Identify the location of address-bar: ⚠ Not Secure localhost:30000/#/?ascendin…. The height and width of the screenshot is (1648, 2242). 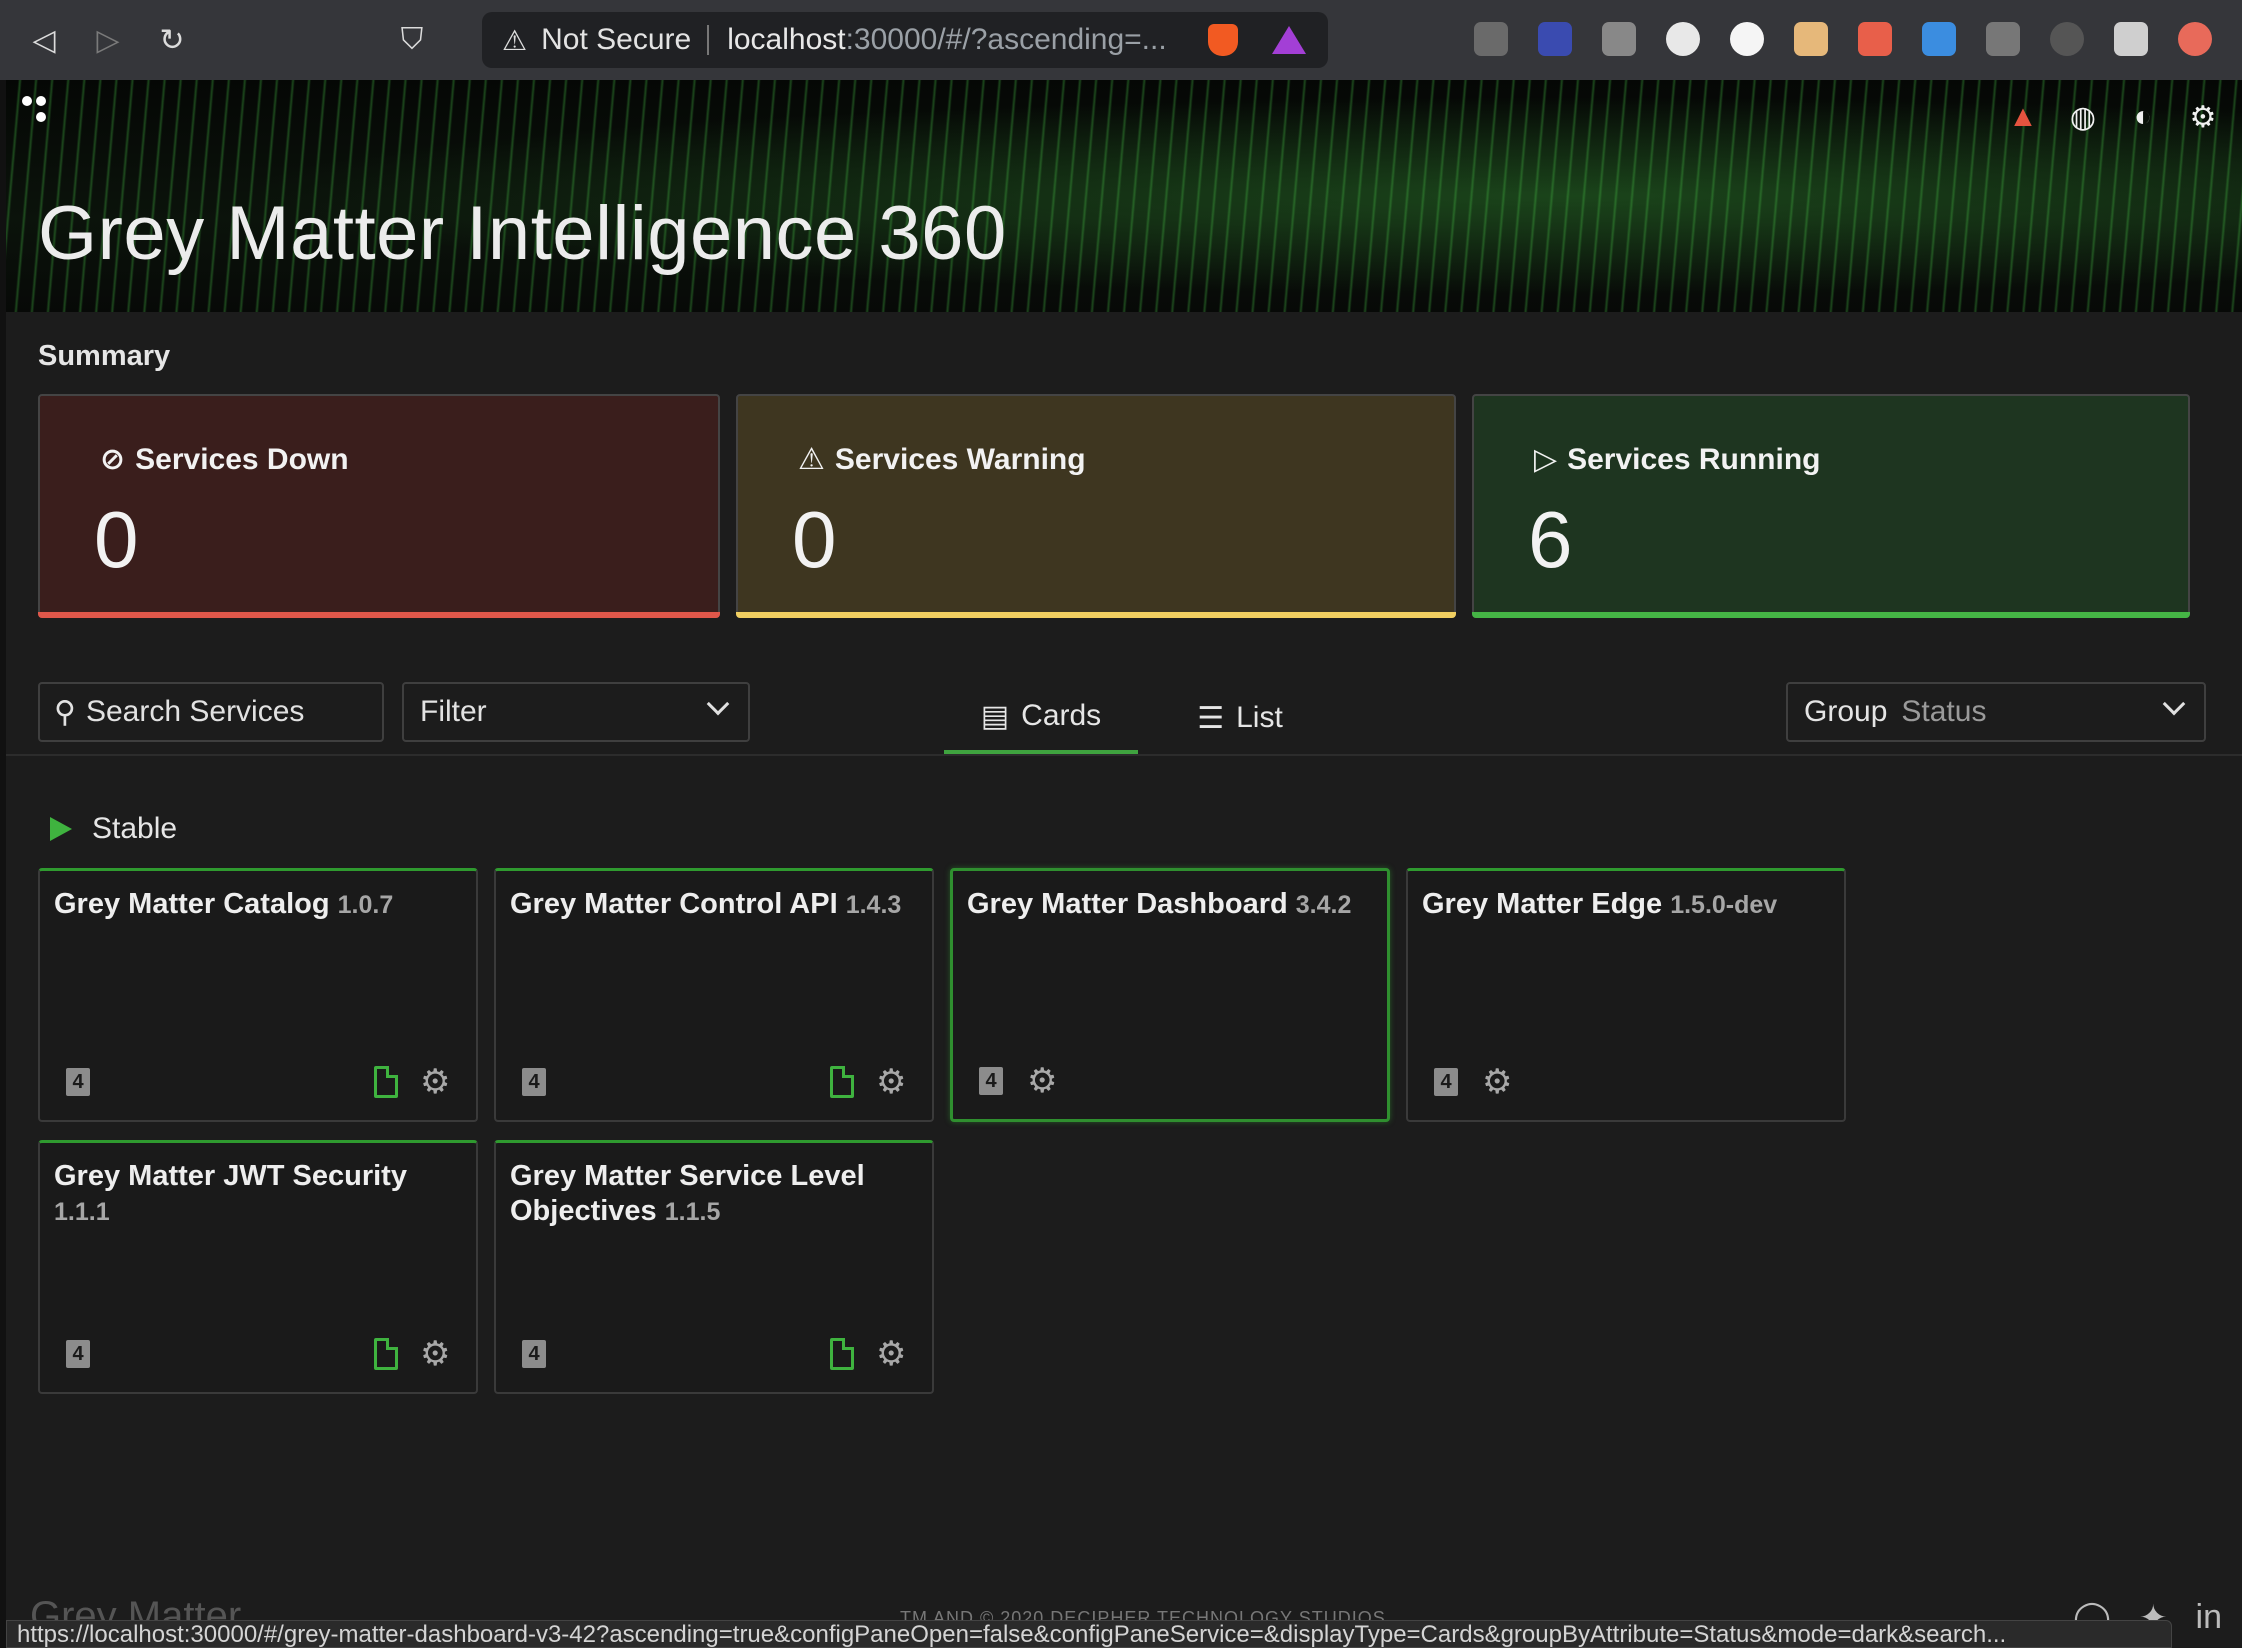
(905, 40).